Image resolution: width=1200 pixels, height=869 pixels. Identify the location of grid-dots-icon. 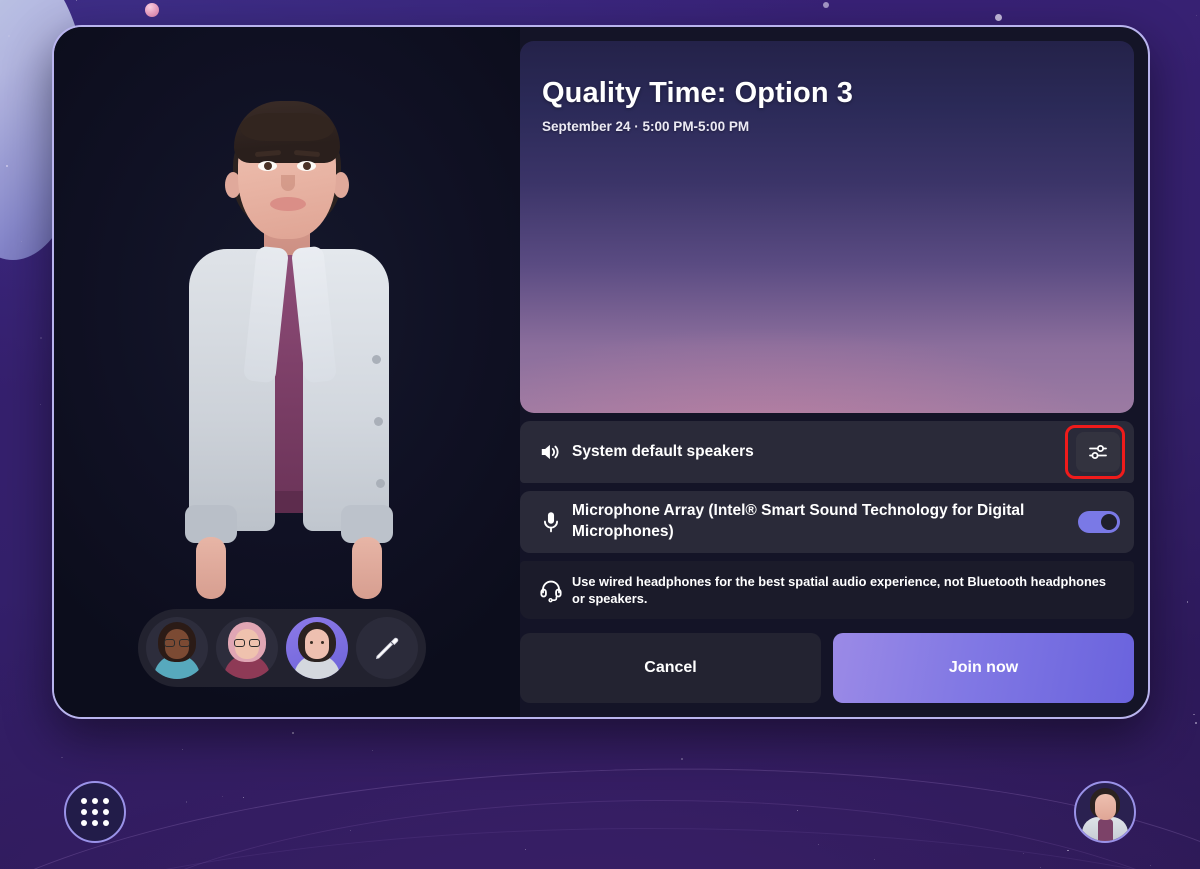
(95, 812).